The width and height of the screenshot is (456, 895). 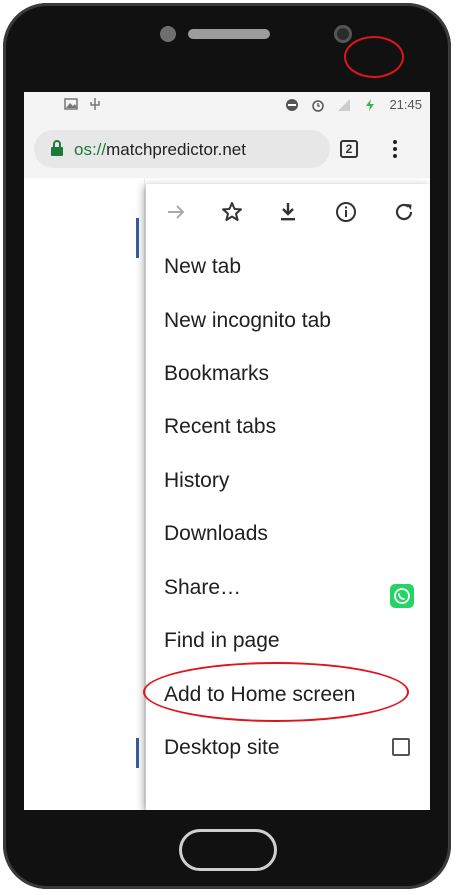 What do you see at coordinates (374, 57) in the screenshot?
I see `menu-button-highlight` at bounding box center [374, 57].